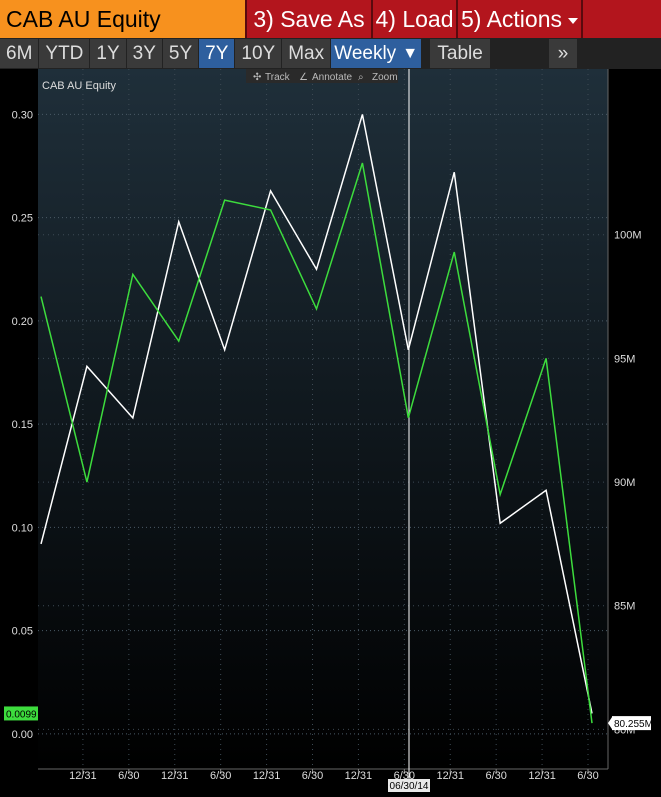  Describe the element at coordinates (22, 219) in the screenshot. I see `left-tick-label: 0.25` at that location.